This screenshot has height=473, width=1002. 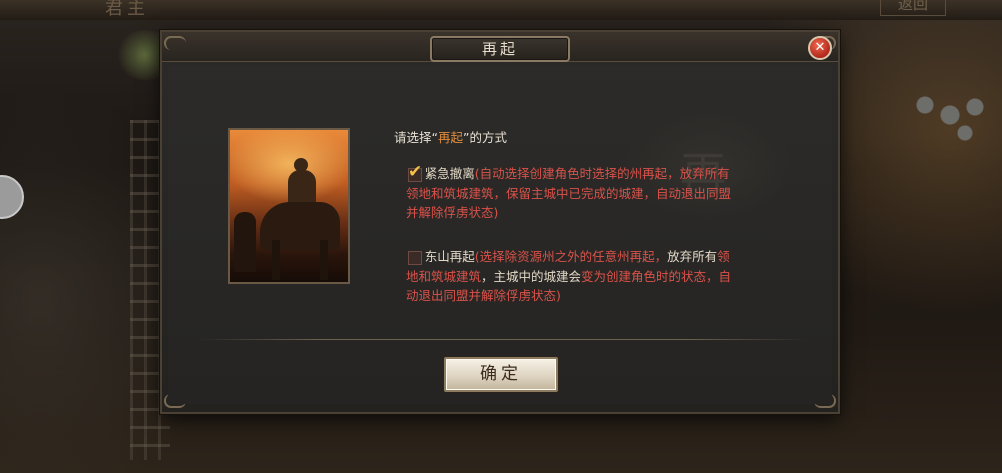 What do you see at coordinates (449, 173) in the screenshot?
I see `option-name: 紧急撤离` at bounding box center [449, 173].